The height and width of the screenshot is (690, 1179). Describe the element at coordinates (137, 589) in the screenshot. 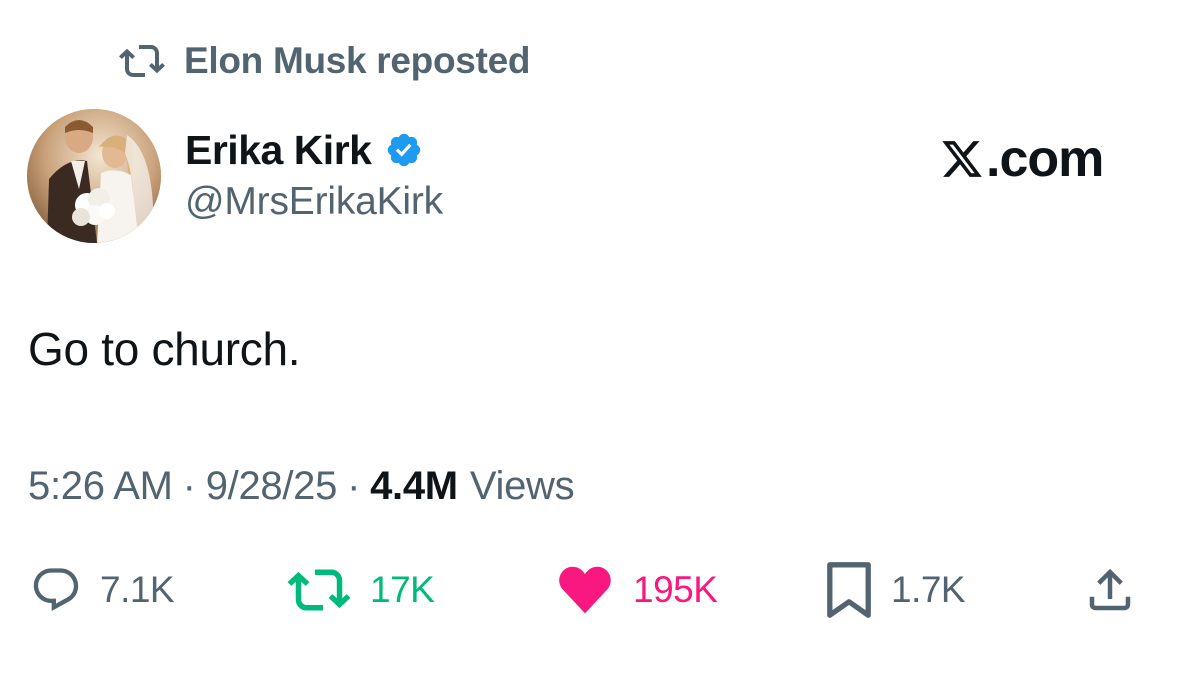

I see `reply-count: 7.1K` at that location.